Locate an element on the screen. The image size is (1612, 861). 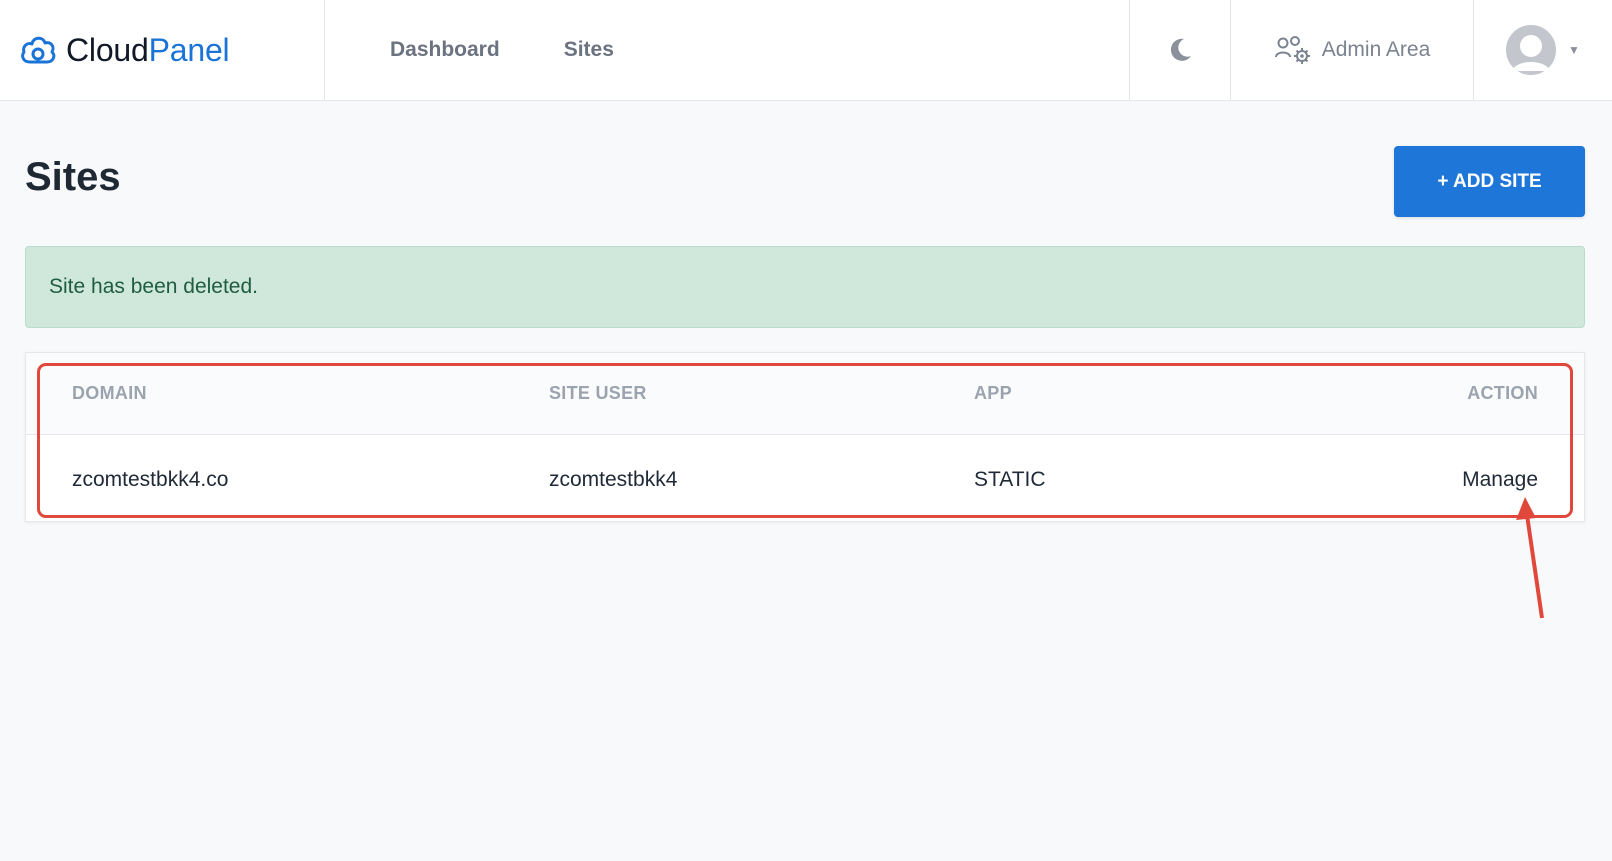
admin-area-link: Admin Area is located at coordinates (1351, 50).